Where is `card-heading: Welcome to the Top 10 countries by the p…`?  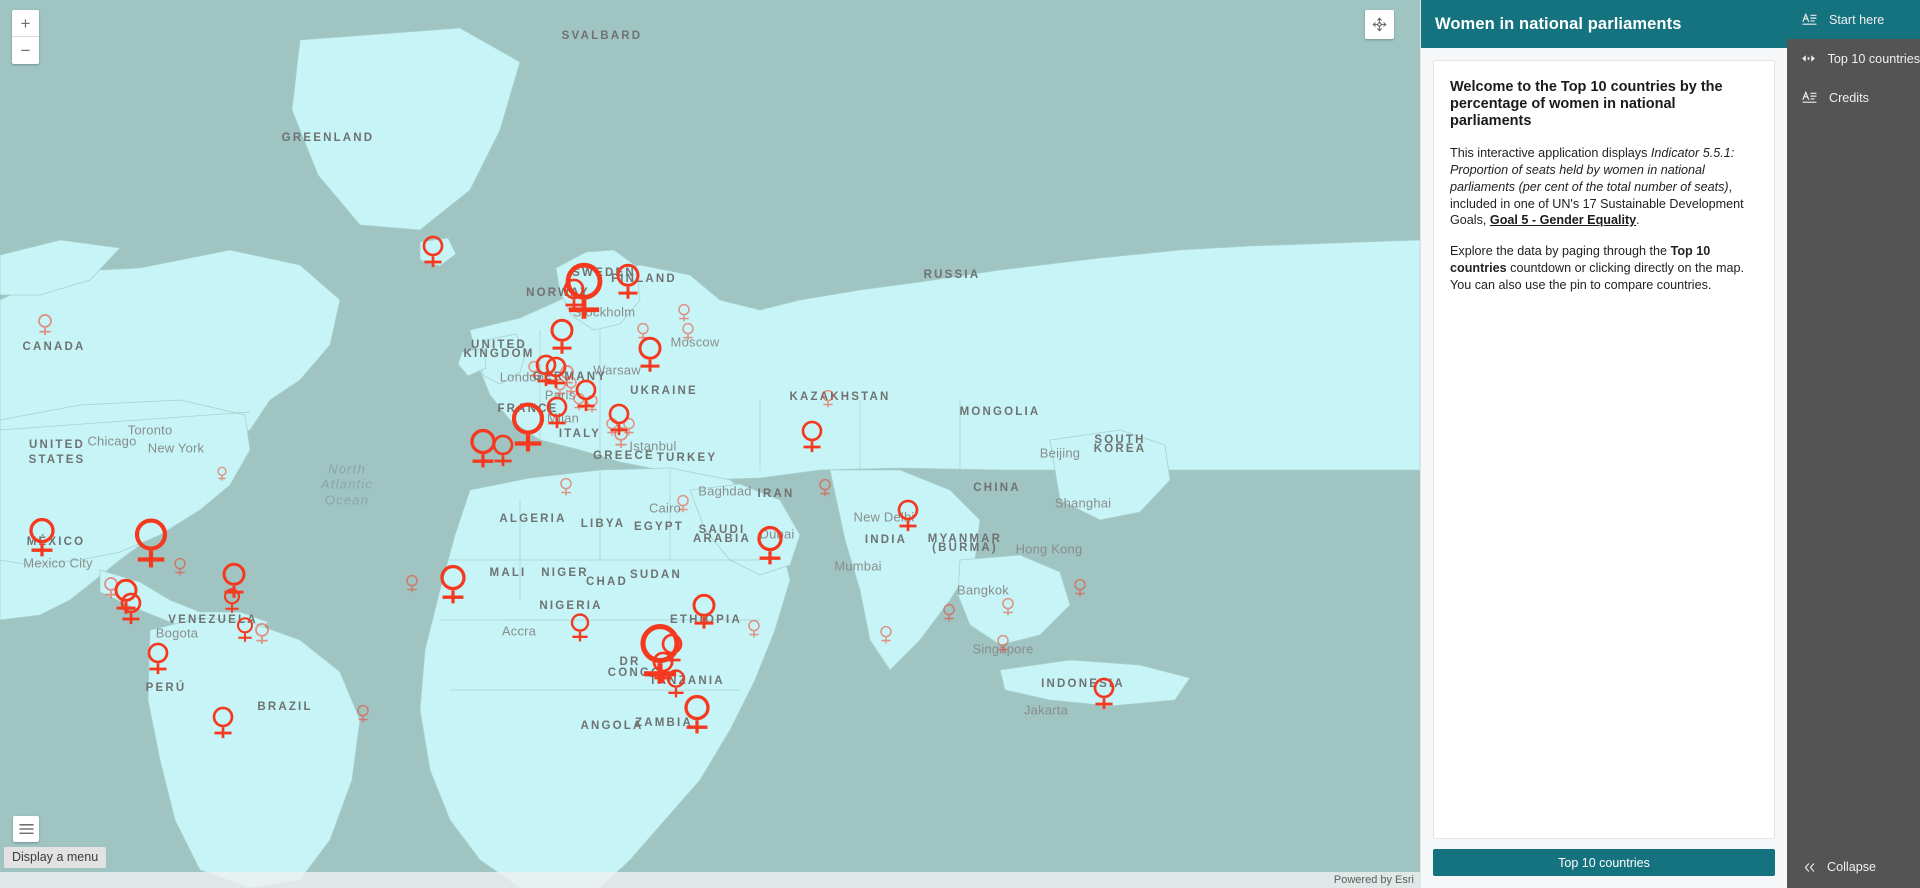 card-heading: Welcome to the Top 10 countries by the p… is located at coordinates (1586, 104).